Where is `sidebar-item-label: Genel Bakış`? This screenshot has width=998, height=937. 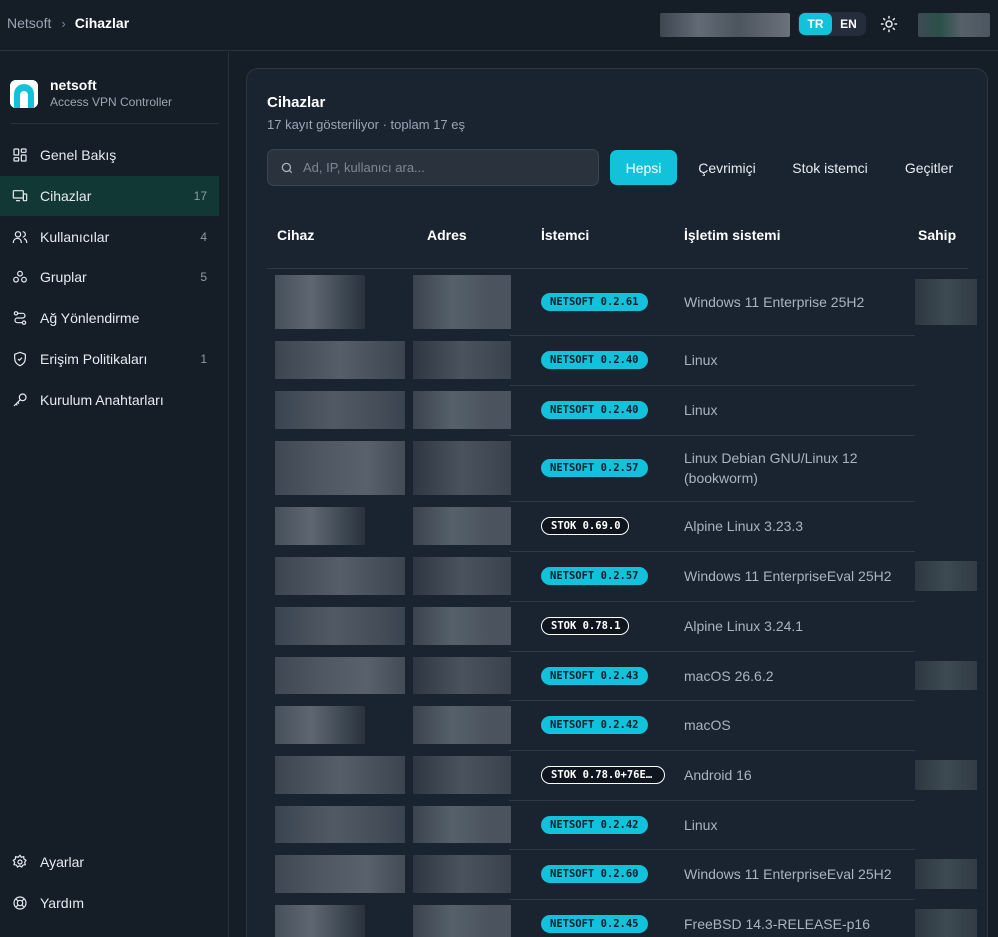 sidebar-item-label: Genel Bakış is located at coordinates (78, 155).